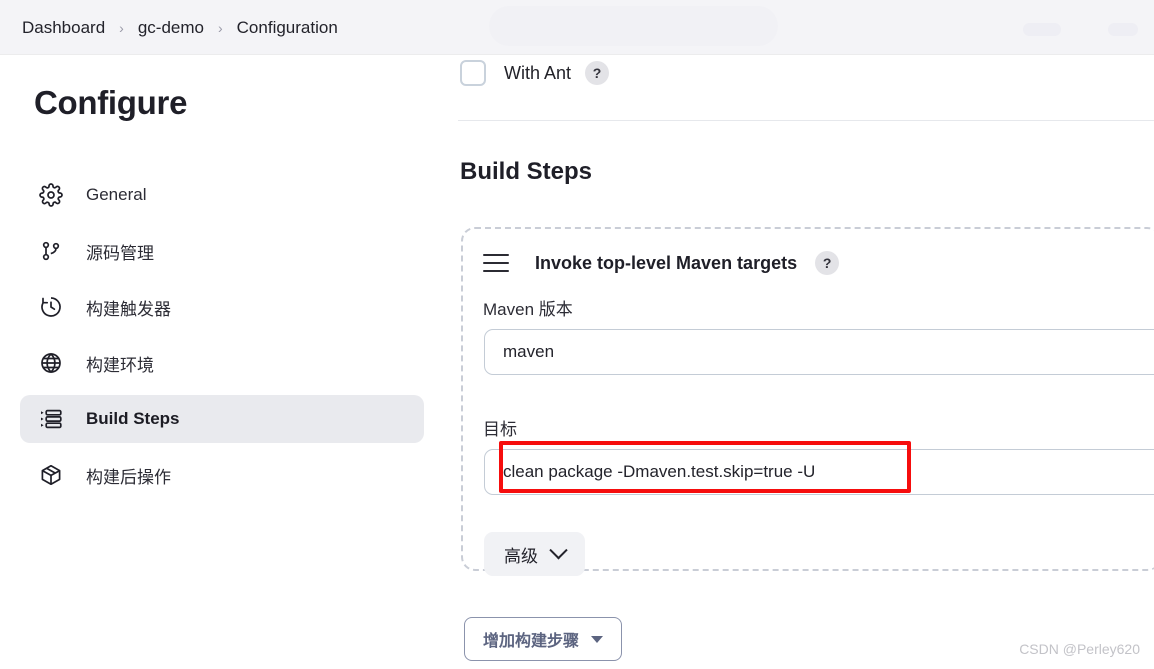 This screenshot has width=1154, height=669. What do you see at coordinates (128, 309) in the screenshot?
I see `sidebar-item-label: 构建触发器` at bounding box center [128, 309].